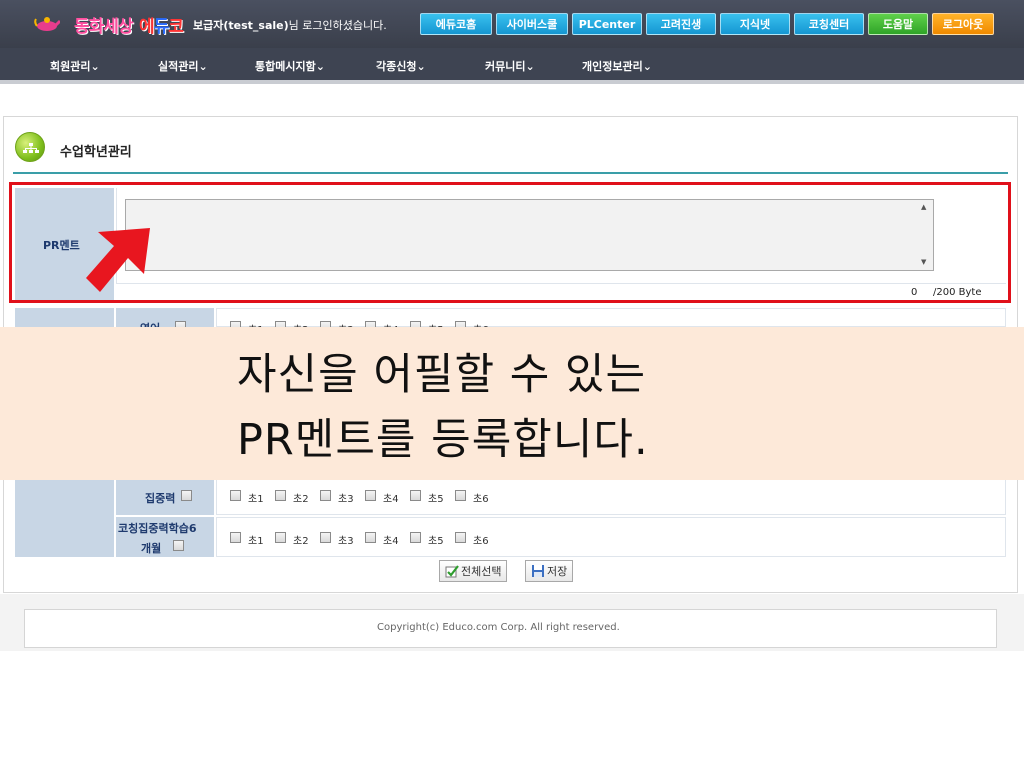 This screenshot has width=1024, height=768. Describe the element at coordinates (557, 571) in the screenshot. I see `save-label: 저장` at that location.